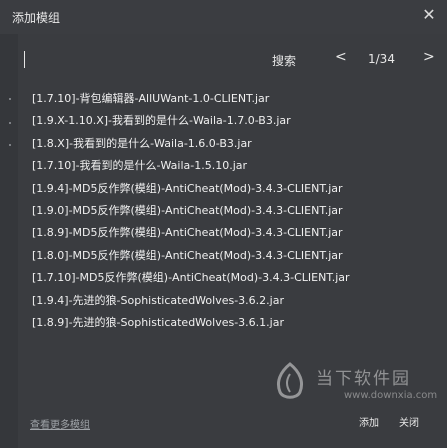 The height and width of the screenshot is (448, 447). I want to click on text-caret, so click(24, 59).